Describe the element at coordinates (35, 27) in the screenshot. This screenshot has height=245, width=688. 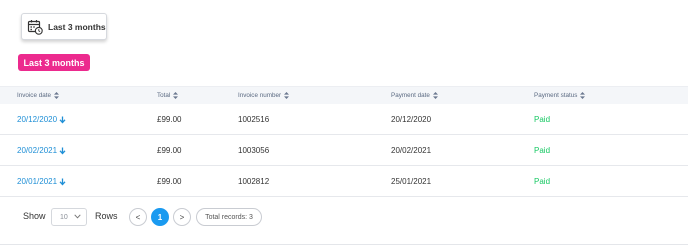
I see `calendar-clock-icon` at that location.